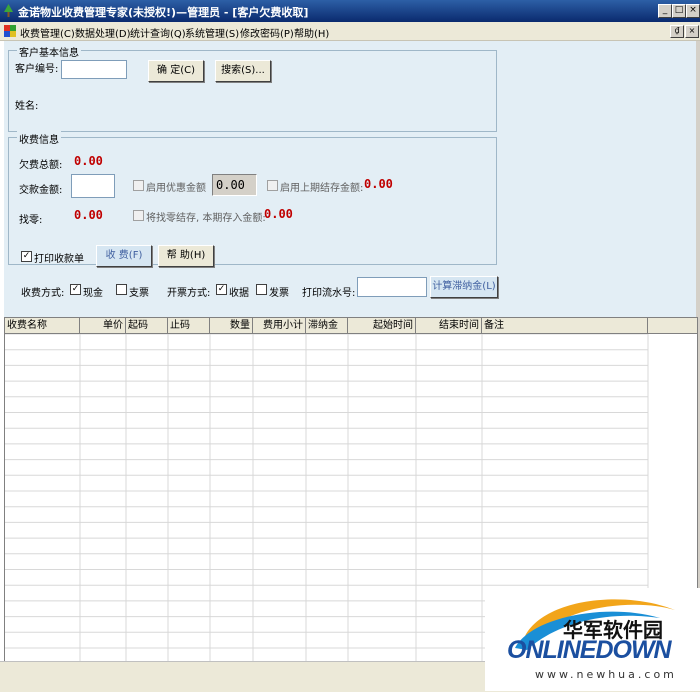  What do you see at coordinates (189, 293) in the screenshot?
I see `invoice-method-label: 开票方式:` at bounding box center [189, 293].